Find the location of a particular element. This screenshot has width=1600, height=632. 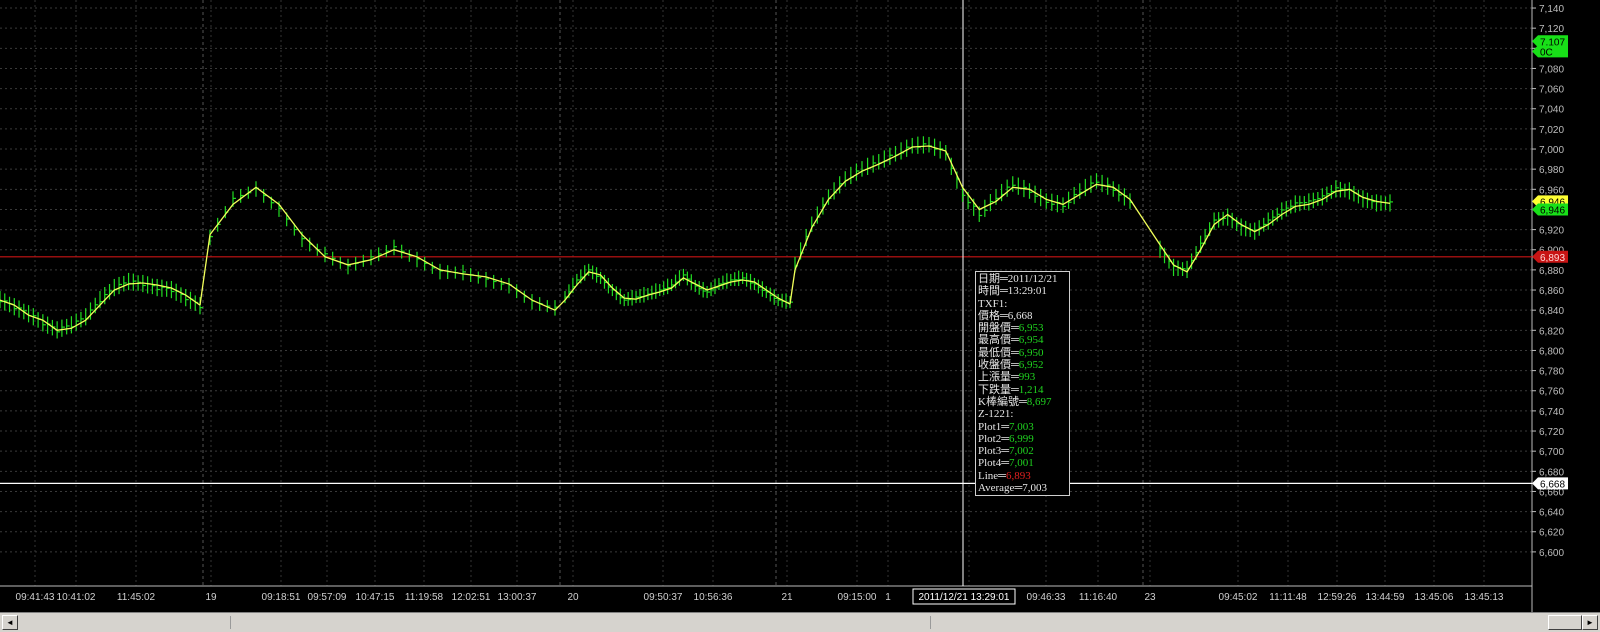

x-tick-label: 13:00:37 is located at coordinates (517, 597).